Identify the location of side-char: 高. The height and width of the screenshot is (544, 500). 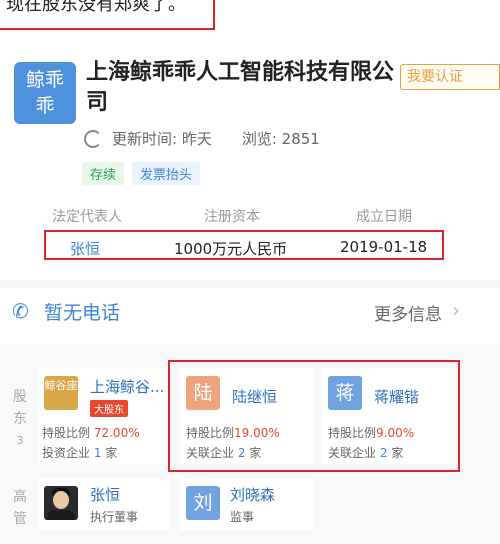
(20, 497).